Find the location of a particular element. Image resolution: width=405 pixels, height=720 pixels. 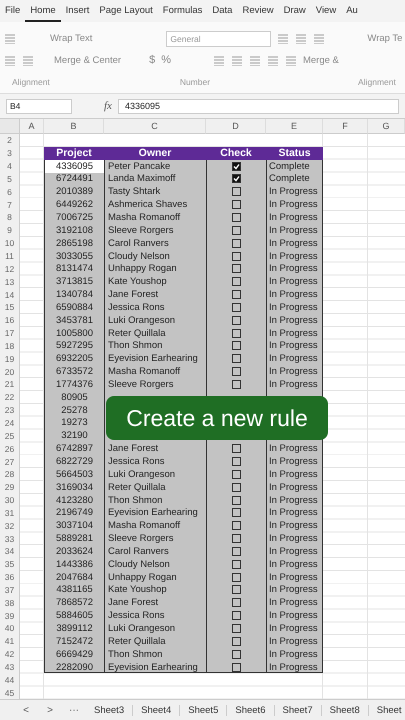

row-number: 44 is located at coordinates (10, 679).